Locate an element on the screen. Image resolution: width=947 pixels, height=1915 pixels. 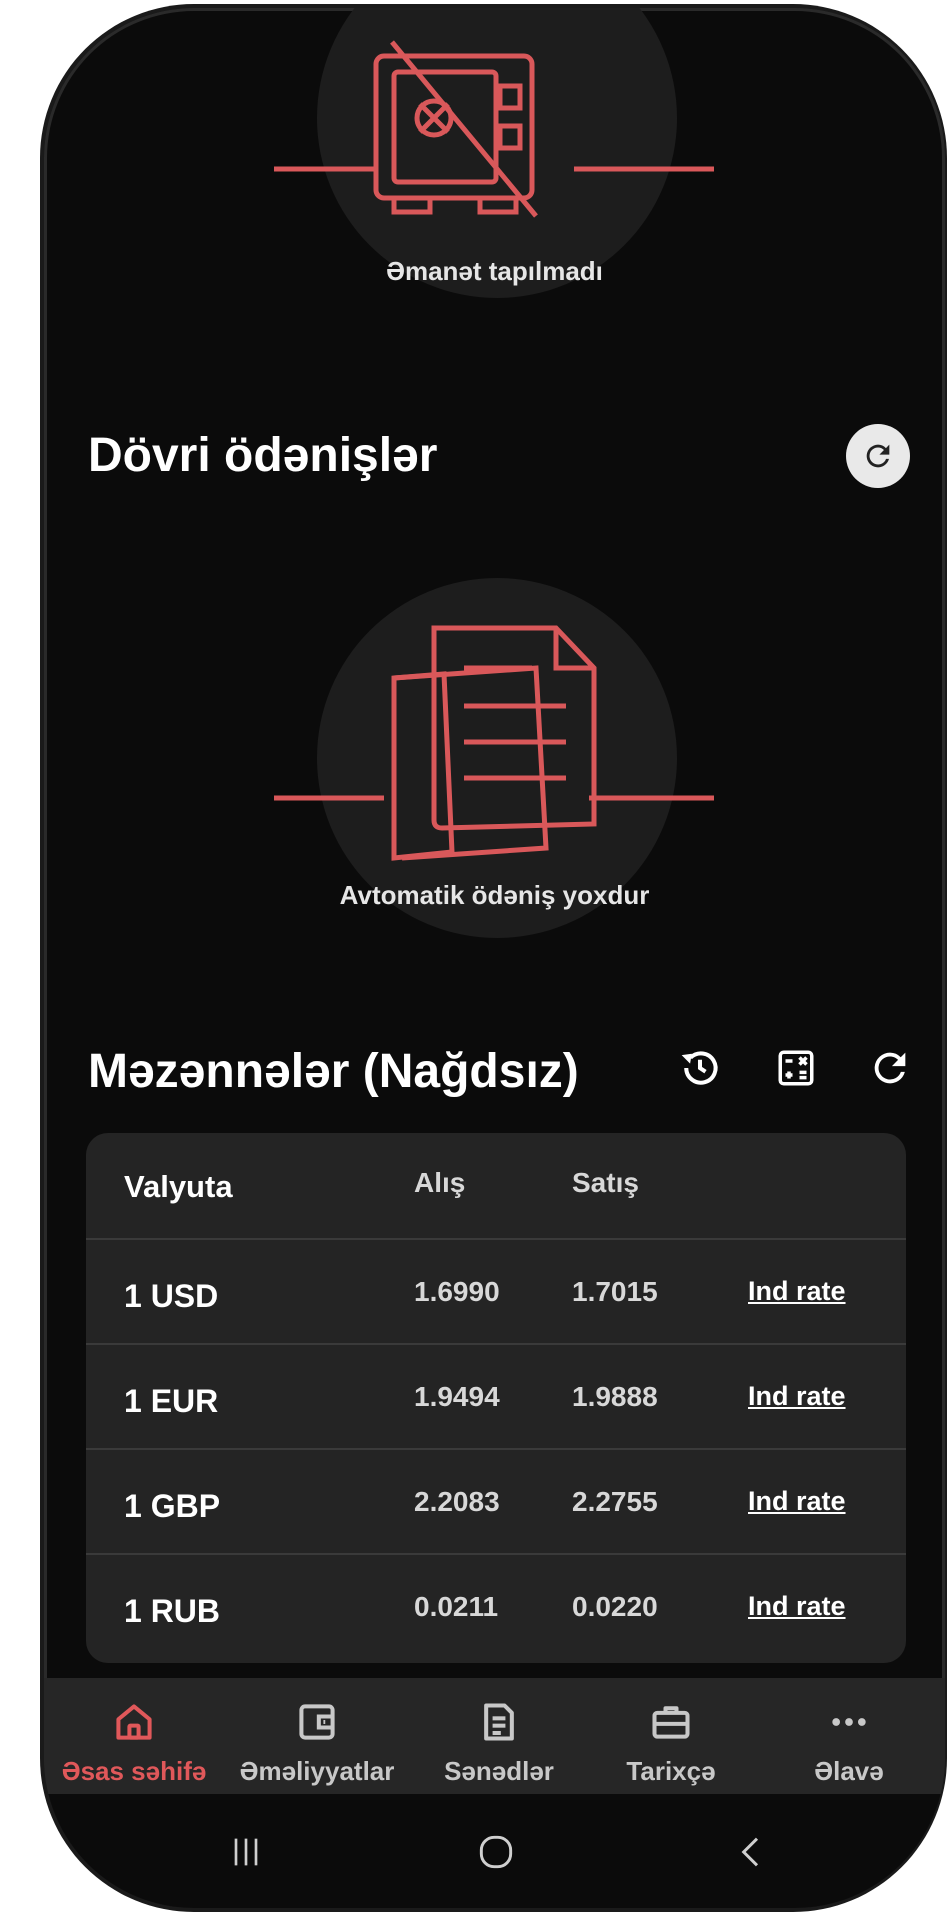
currency-cell: 1 RUB is located at coordinates (172, 1611).